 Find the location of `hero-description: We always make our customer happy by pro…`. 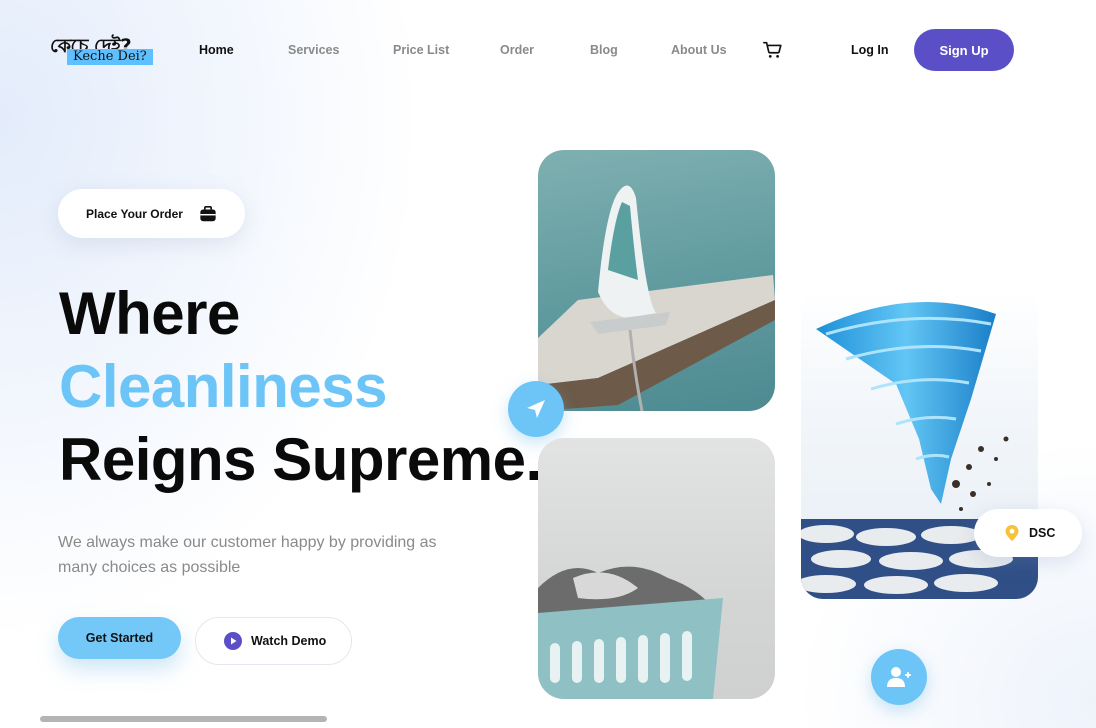

hero-description: We always make our customer happy by pro… is located at coordinates (247, 555).